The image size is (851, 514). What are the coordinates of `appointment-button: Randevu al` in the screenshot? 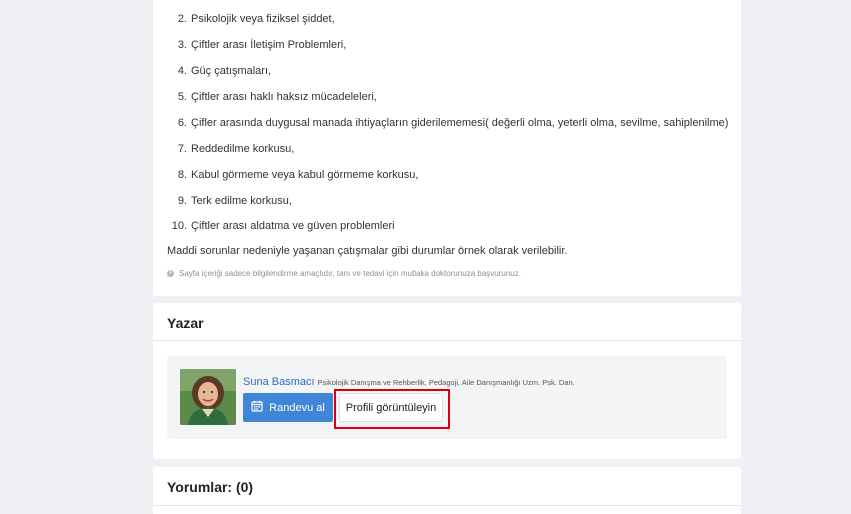 It's located at (288, 407).